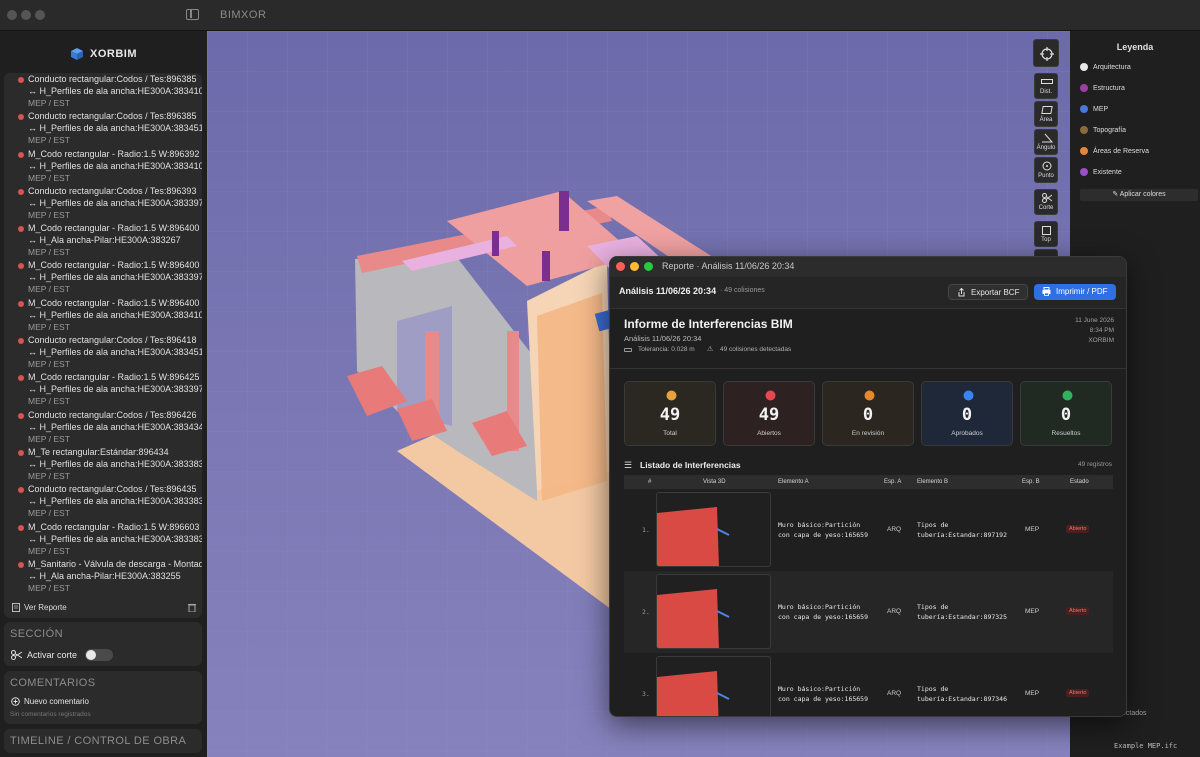 This screenshot has width=1200, height=757. What do you see at coordinates (1047, 81) in the screenshot?
I see `ruler-icon` at bounding box center [1047, 81].